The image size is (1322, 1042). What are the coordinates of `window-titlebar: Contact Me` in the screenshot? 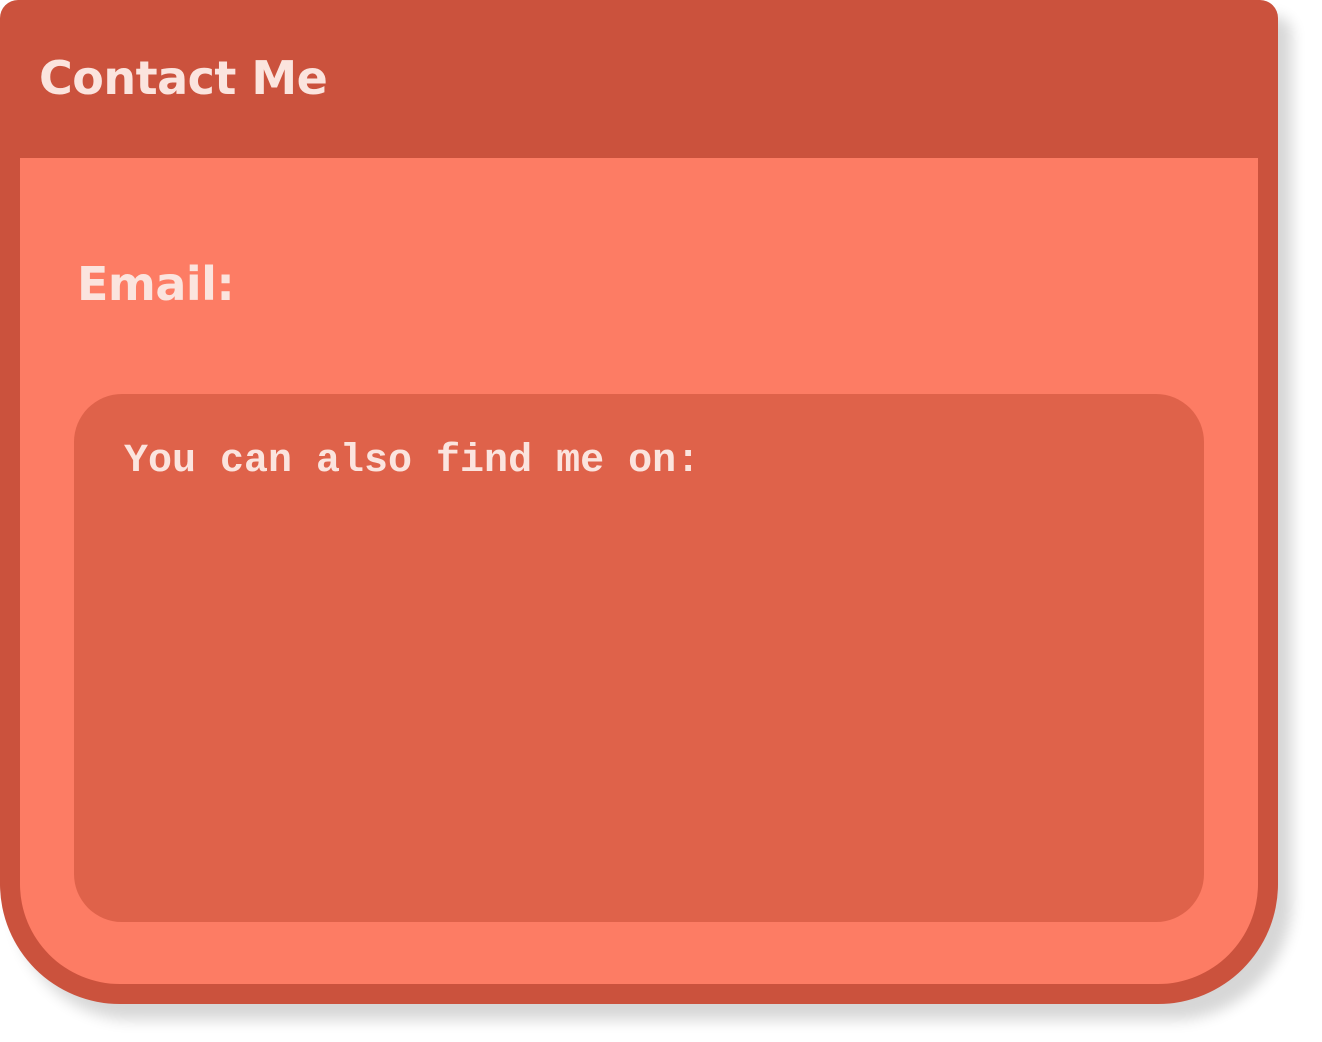 It's located at (639, 79).